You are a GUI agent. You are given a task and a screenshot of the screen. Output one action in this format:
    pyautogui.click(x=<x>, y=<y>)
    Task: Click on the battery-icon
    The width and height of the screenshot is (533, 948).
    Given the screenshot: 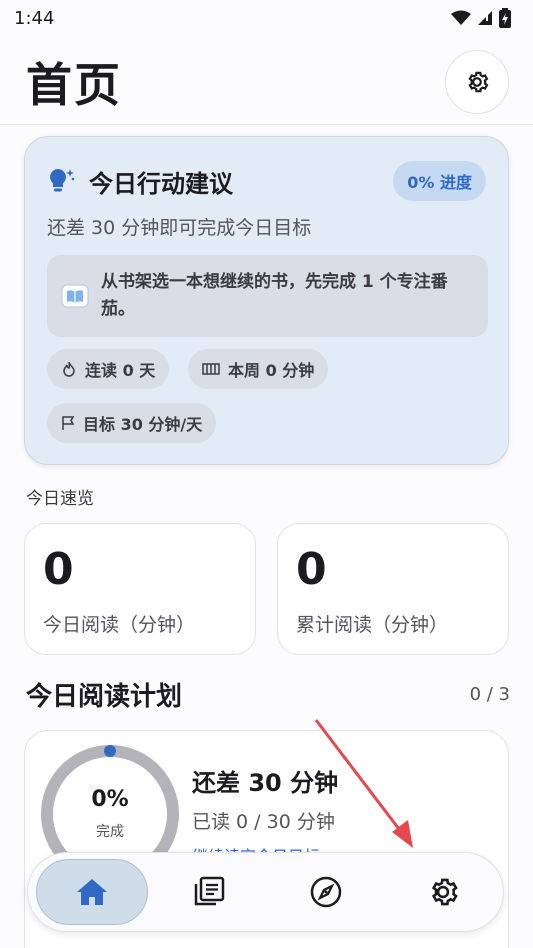 What is the action you would take?
    pyautogui.click(x=505, y=18)
    